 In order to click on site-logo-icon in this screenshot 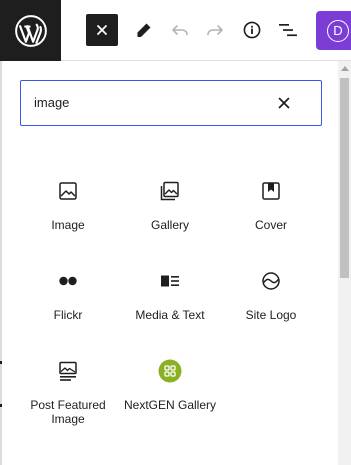, I will do `click(271, 281)`.